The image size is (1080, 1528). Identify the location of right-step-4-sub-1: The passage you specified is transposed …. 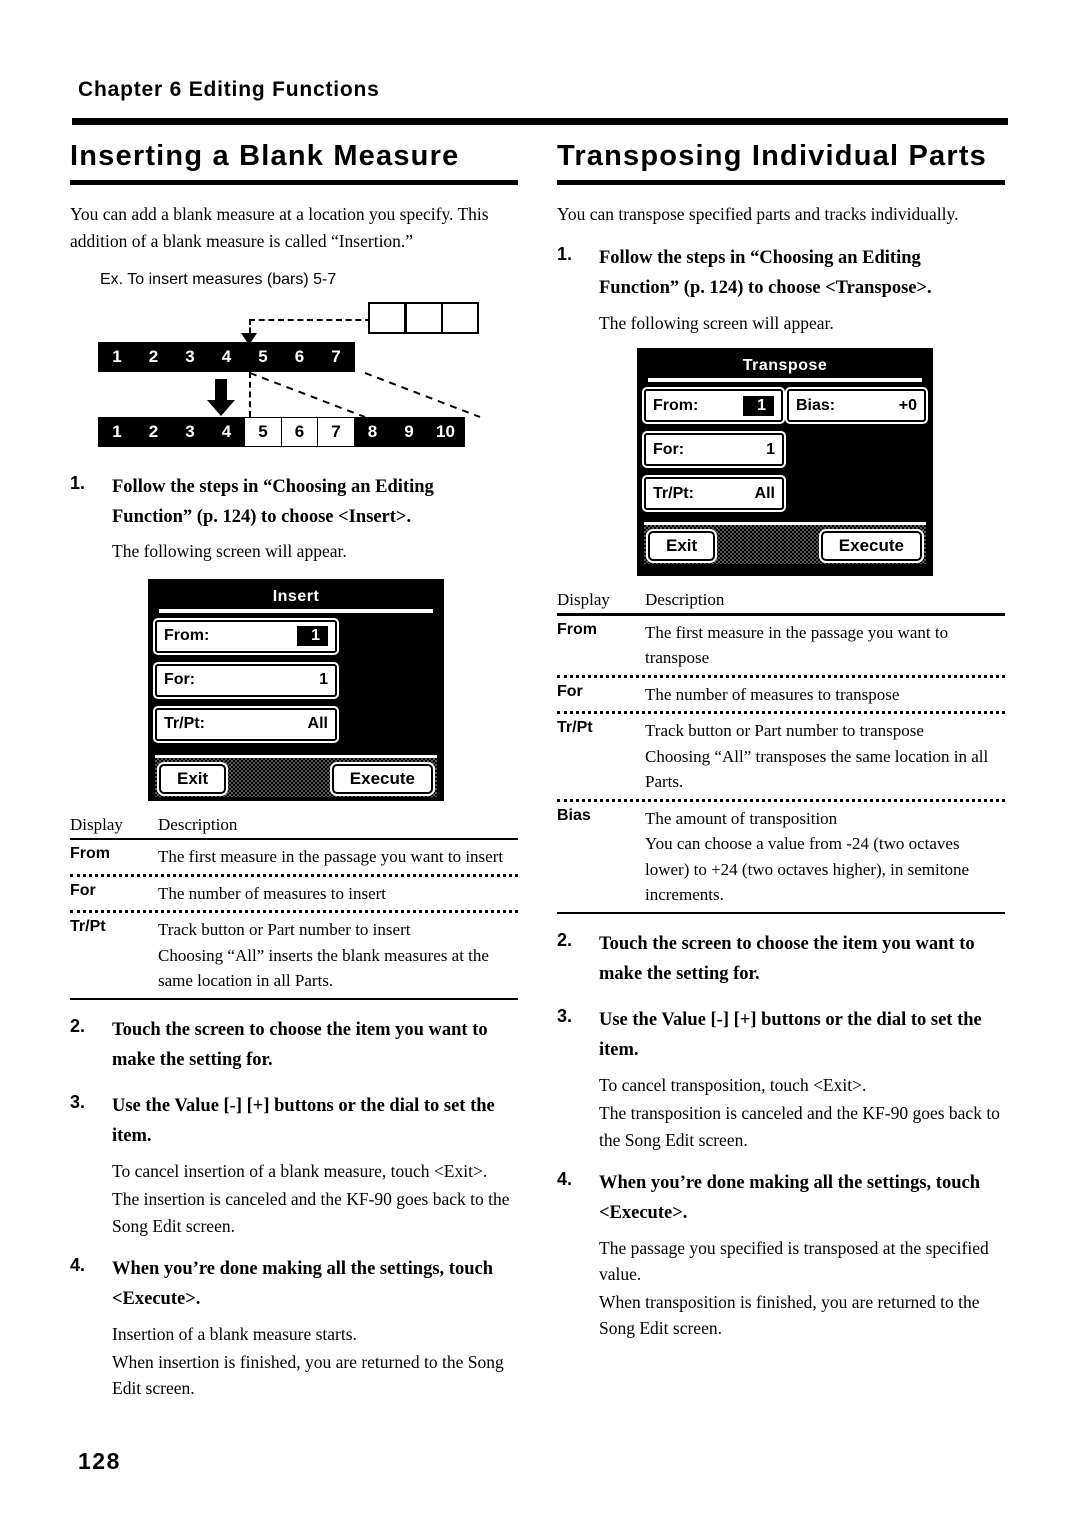
(794, 1260).